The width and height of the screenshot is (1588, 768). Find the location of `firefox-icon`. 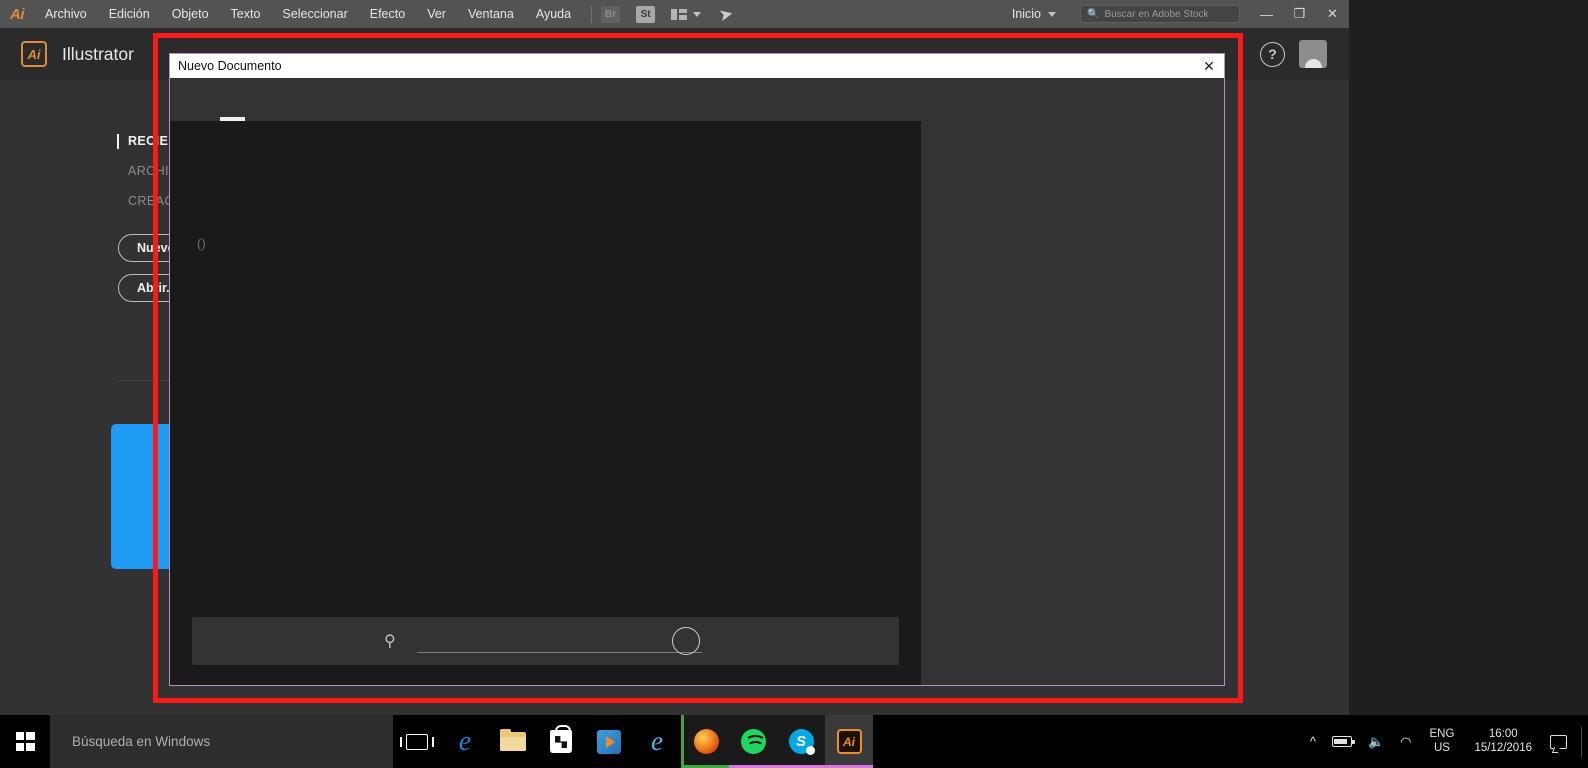

firefox-icon is located at coordinates (705, 741).